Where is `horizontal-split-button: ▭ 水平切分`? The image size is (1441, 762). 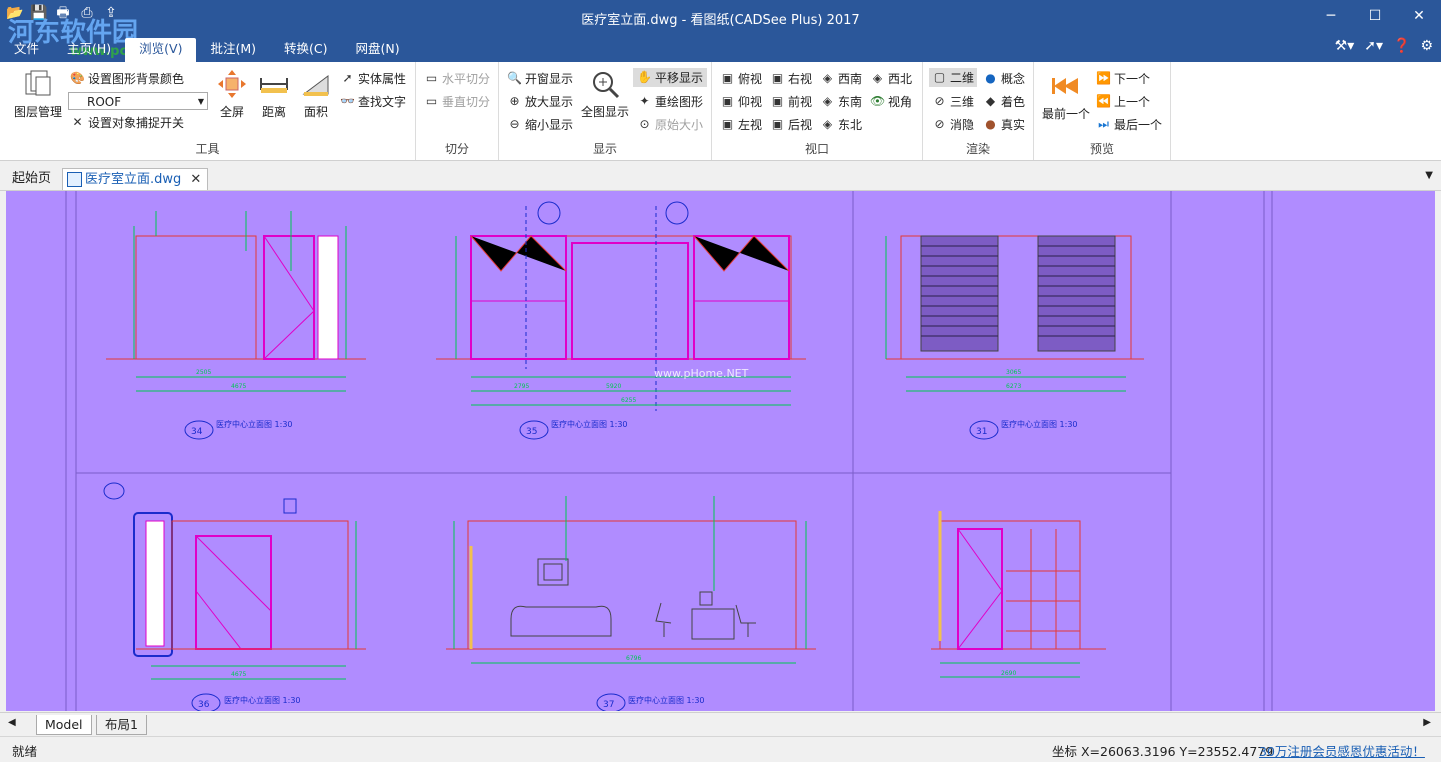 horizontal-split-button: ▭ 水平切分 is located at coordinates (457, 78).